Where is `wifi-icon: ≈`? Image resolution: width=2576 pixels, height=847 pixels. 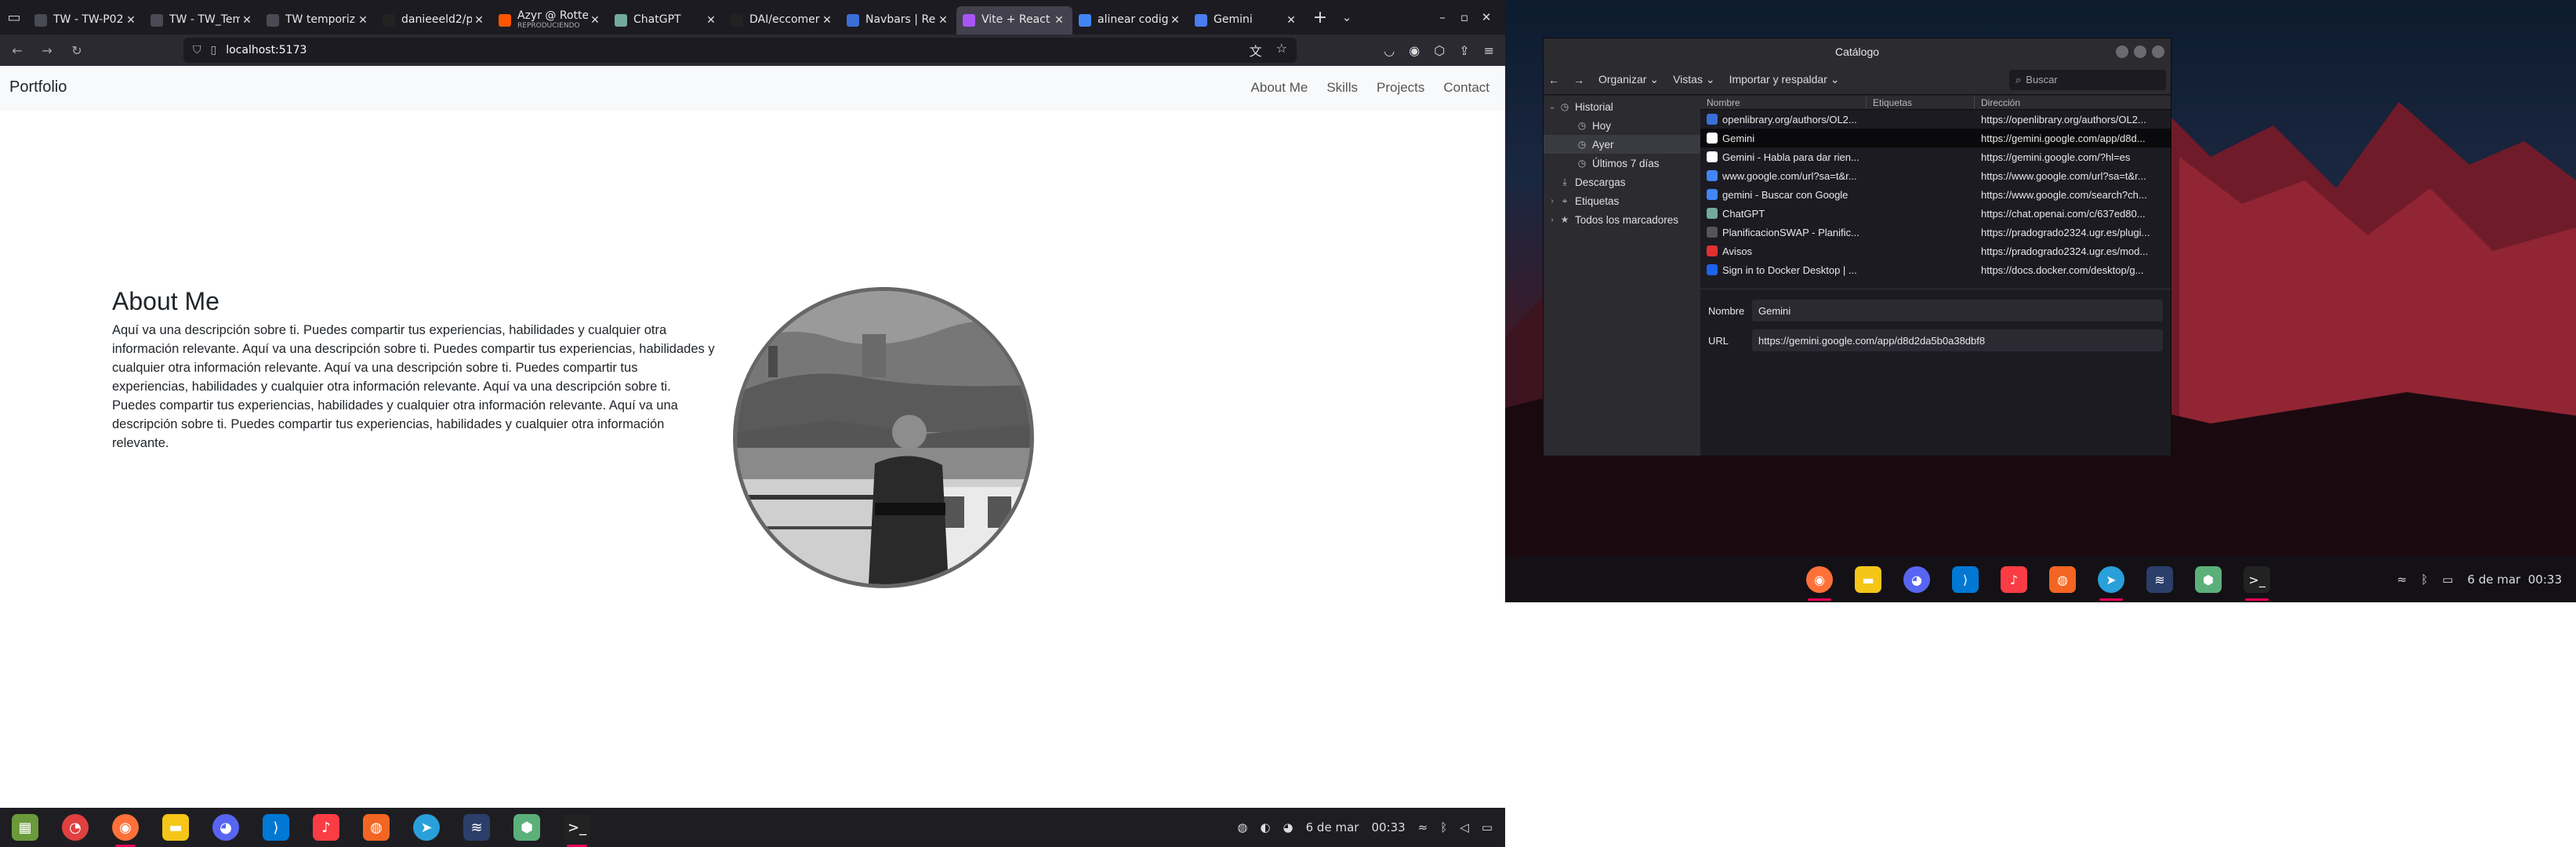 wifi-icon: ≈ is located at coordinates (1423, 827).